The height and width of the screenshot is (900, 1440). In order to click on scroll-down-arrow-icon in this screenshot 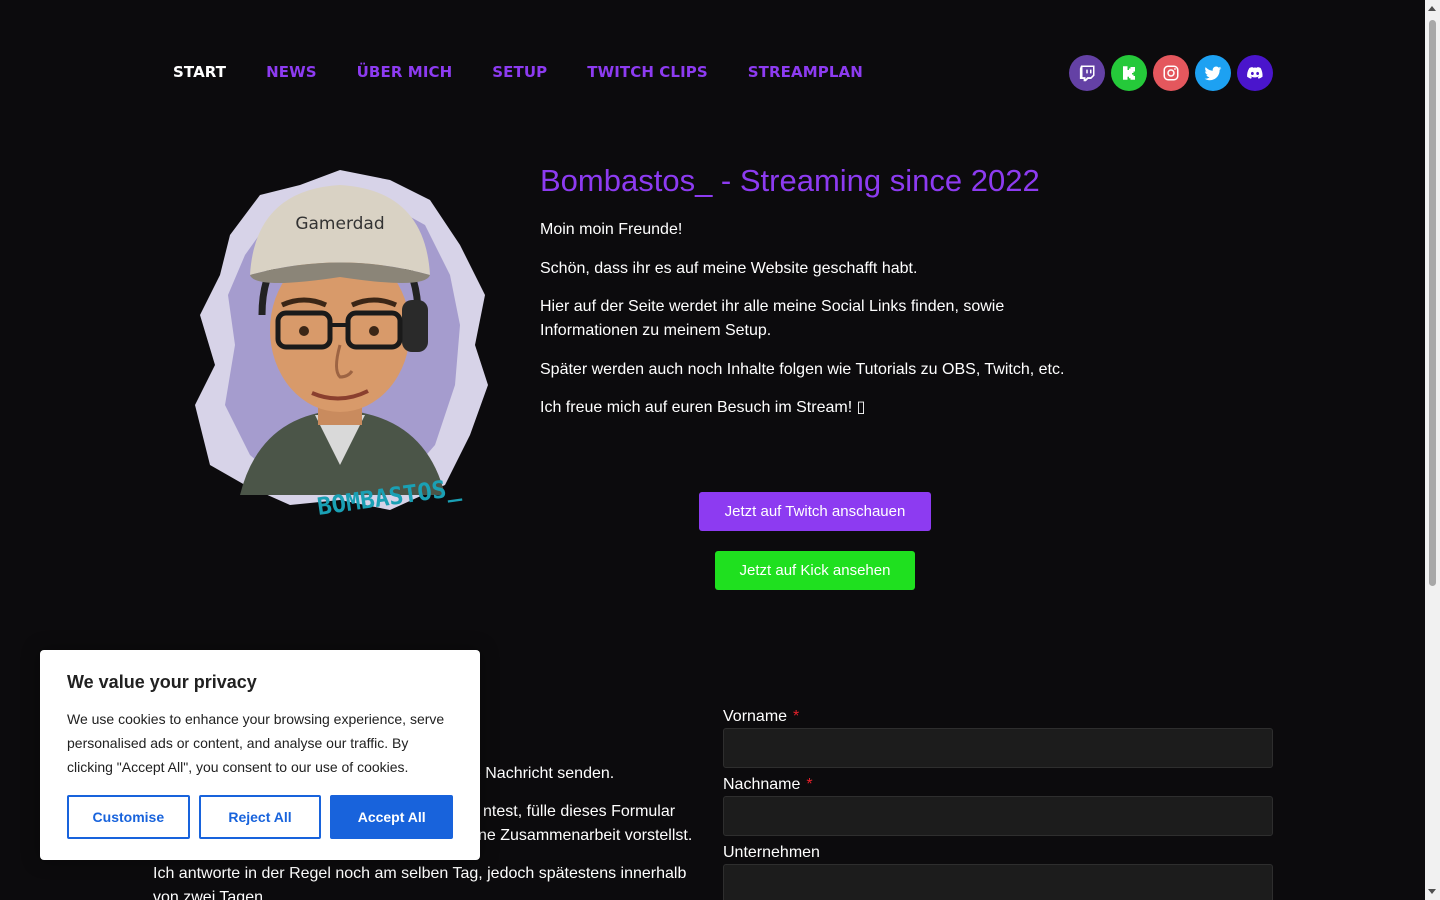, I will do `click(1432, 891)`.